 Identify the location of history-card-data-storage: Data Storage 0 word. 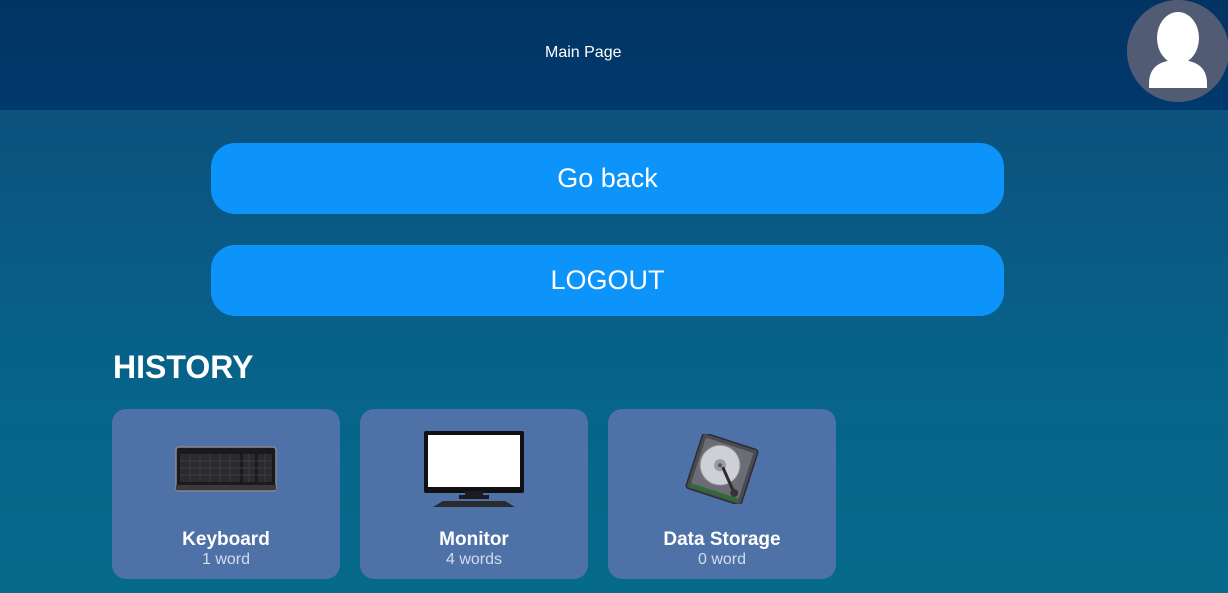
(722, 494).